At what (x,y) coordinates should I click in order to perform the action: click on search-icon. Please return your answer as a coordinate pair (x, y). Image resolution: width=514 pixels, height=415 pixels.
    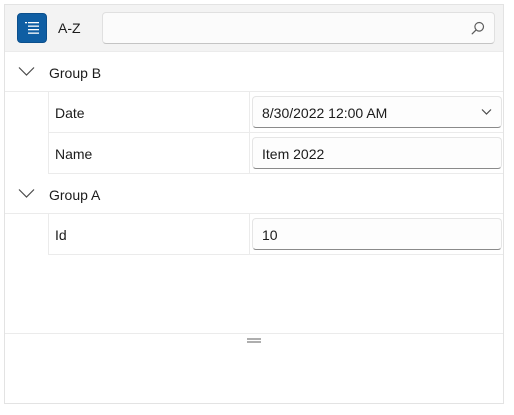
    Looking at the image, I should click on (478, 28).